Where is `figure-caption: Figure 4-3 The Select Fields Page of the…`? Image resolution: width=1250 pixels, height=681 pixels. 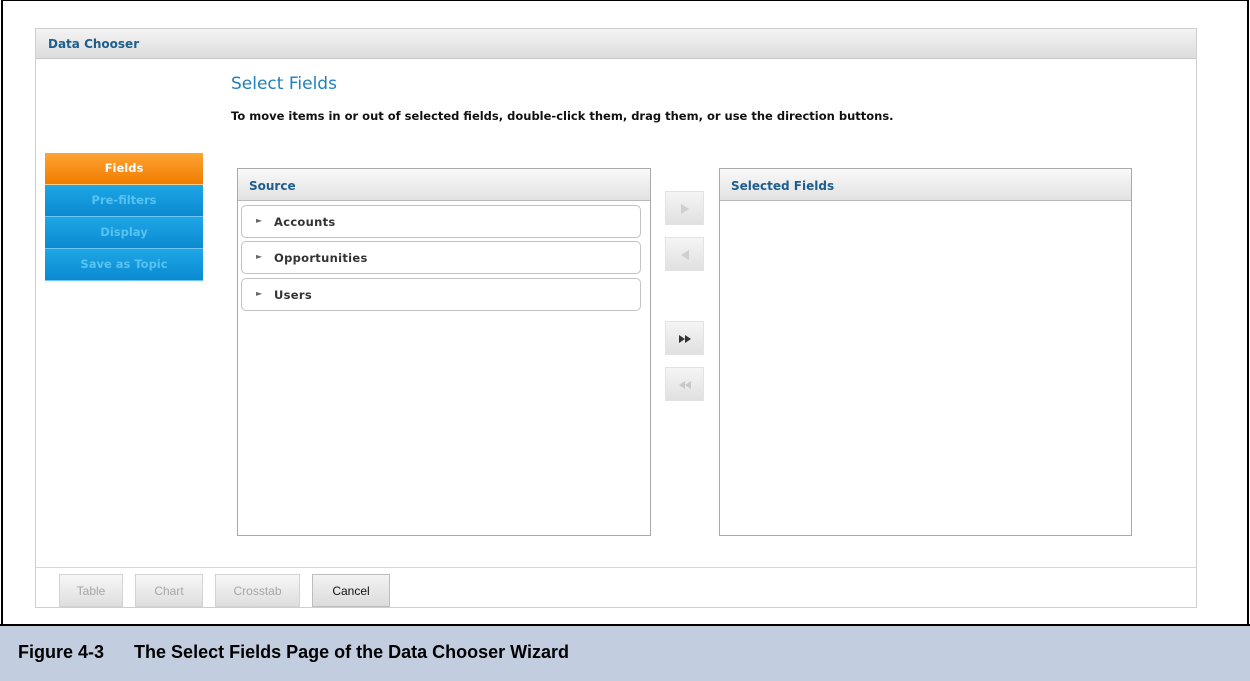 figure-caption: Figure 4-3 The Select Fields Page of the… is located at coordinates (293, 652).